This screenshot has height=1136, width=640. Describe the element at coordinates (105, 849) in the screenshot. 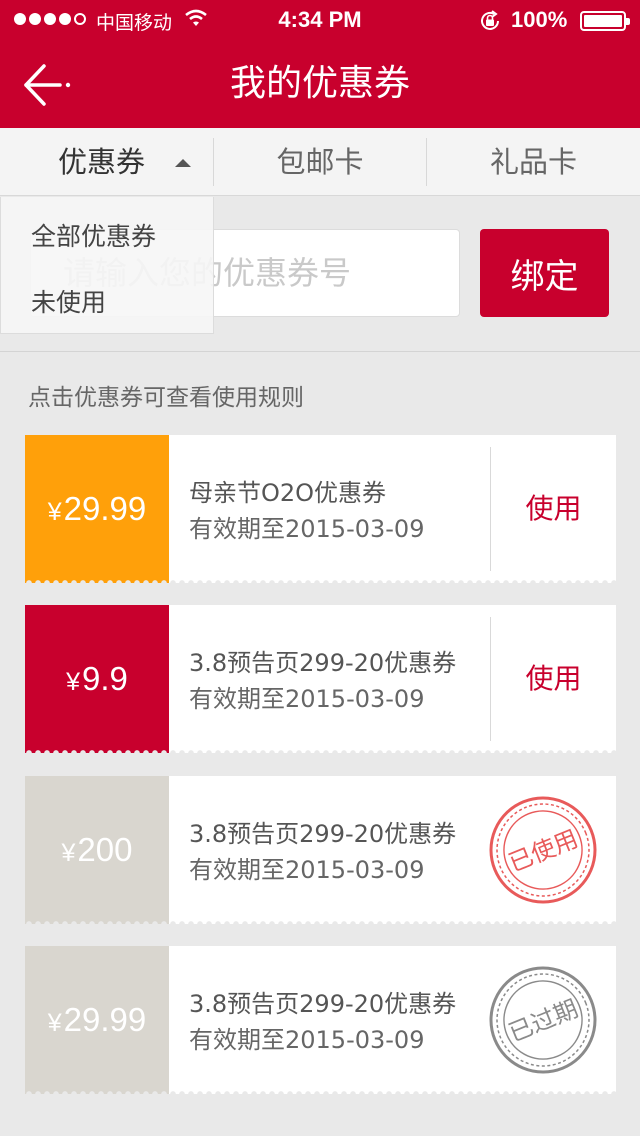

I see `coupon-amount: 200` at that location.